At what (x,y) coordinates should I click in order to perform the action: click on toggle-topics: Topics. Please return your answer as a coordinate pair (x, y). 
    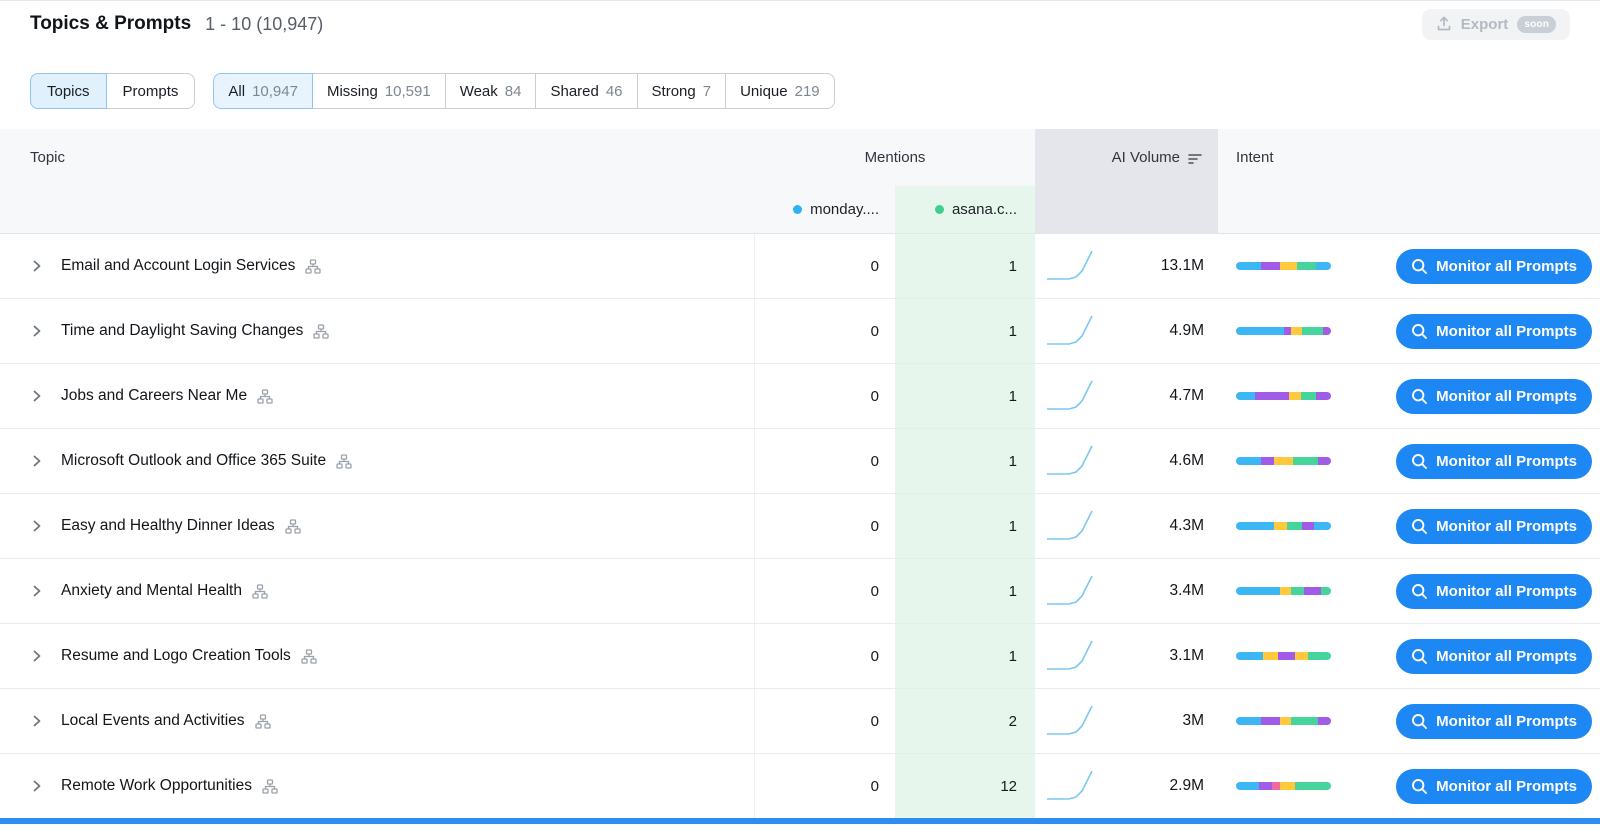
    Looking at the image, I should click on (68, 91).